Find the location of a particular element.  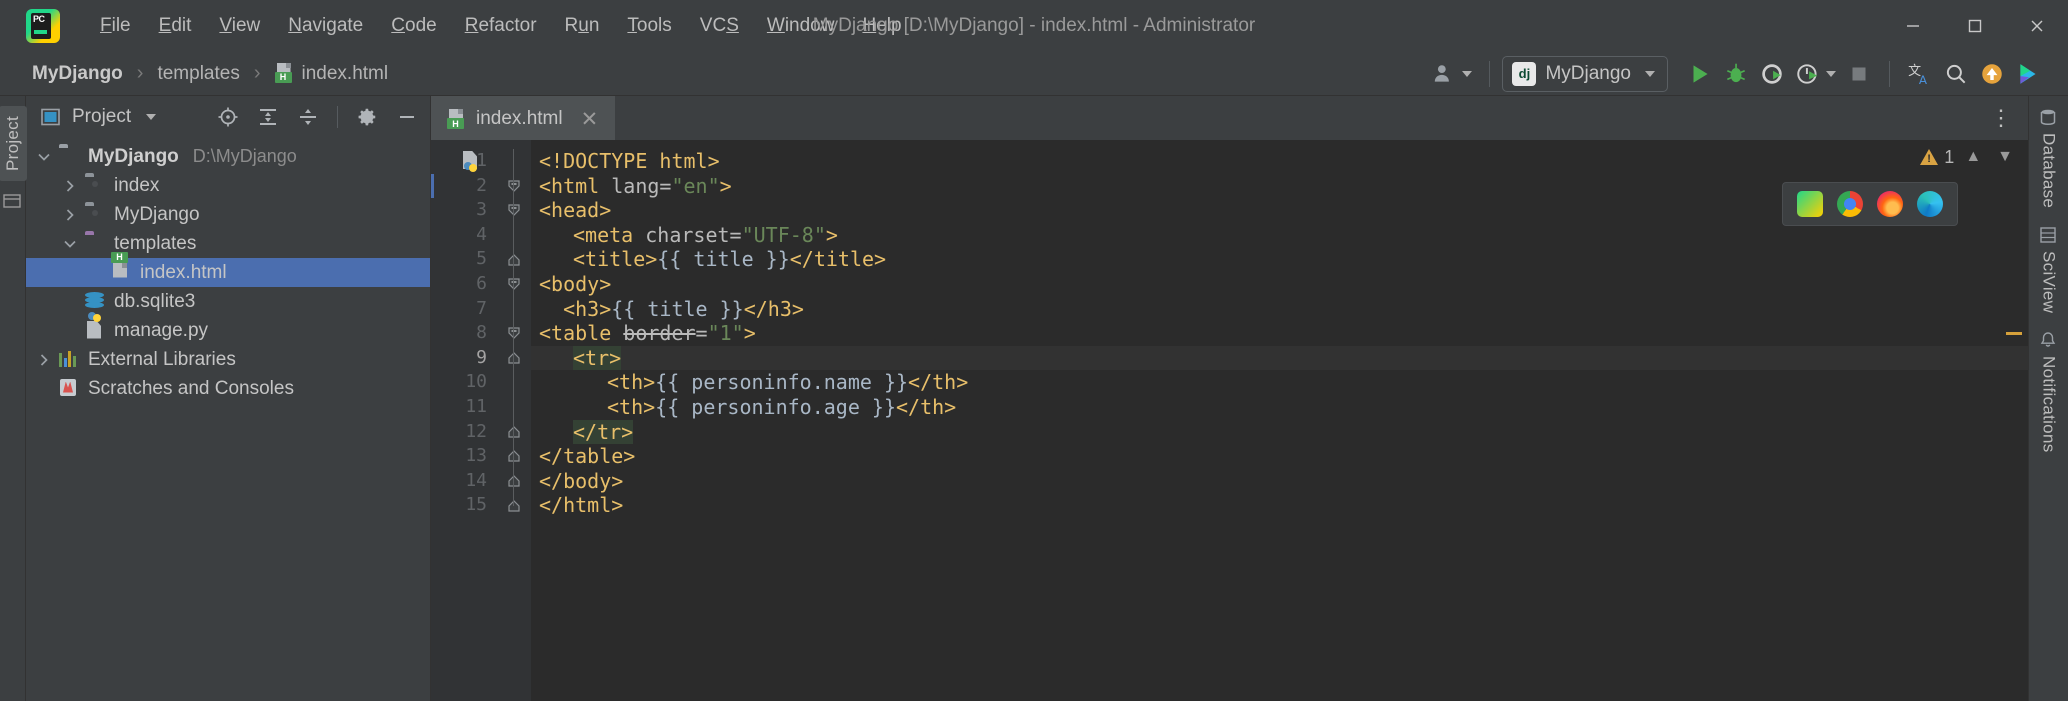

code-line: <th>{{ personinfo.age }}</th> is located at coordinates (1279, 407).